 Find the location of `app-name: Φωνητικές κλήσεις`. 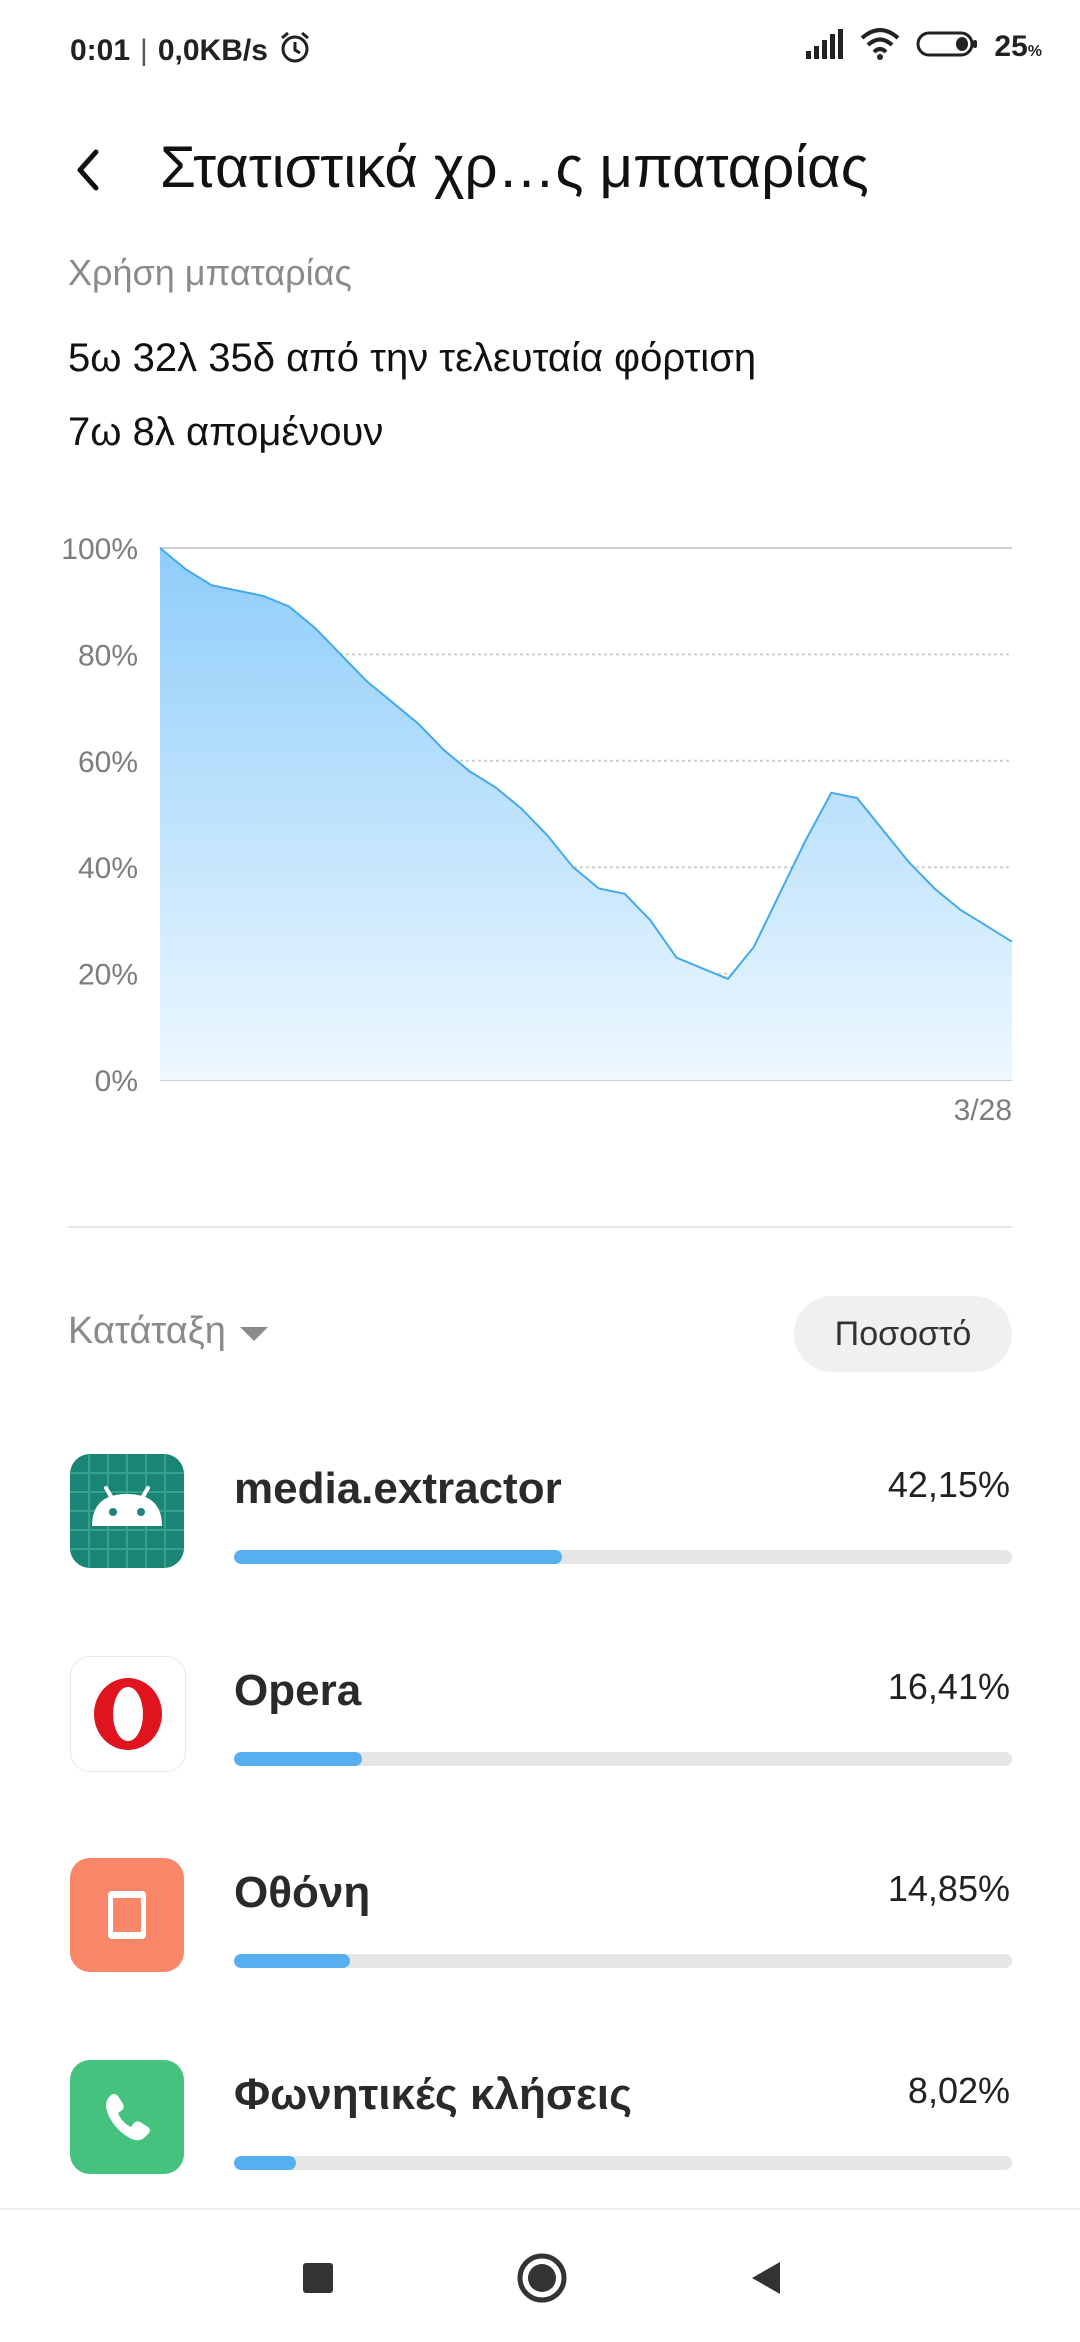

app-name: Φωνητικές κλήσεις is located at coordinates (433, 2094).